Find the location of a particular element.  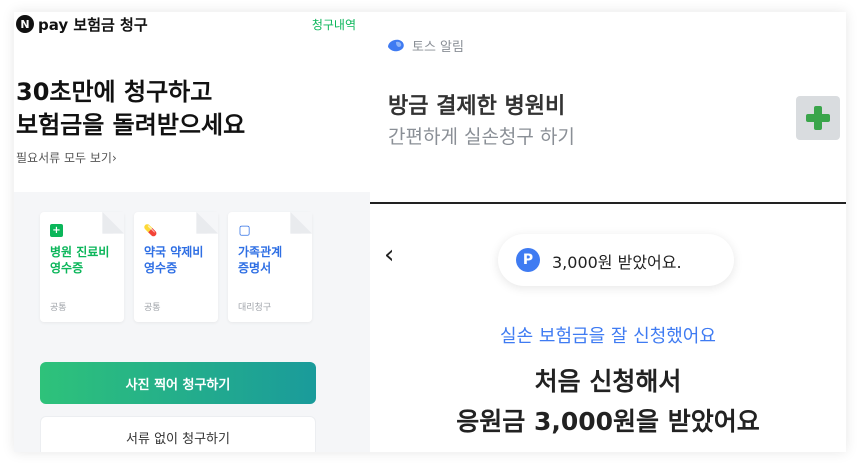

doc-card-family-certificate: ▢ 가족관계 증명서 대리청구 is located at coordinates (270, 267).